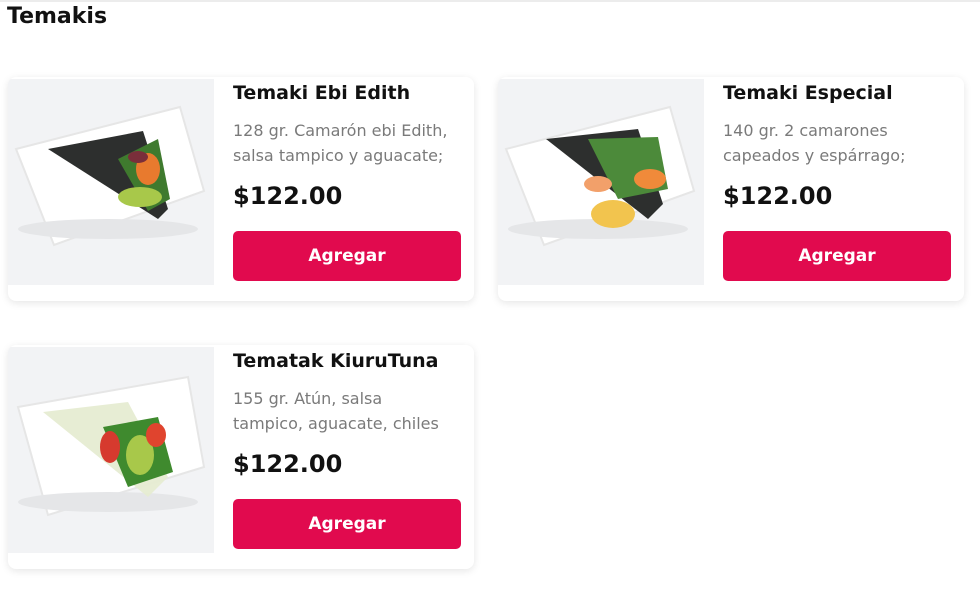  I want to click on description-line: 140 gr. 2 camarones, so click(805, 130).